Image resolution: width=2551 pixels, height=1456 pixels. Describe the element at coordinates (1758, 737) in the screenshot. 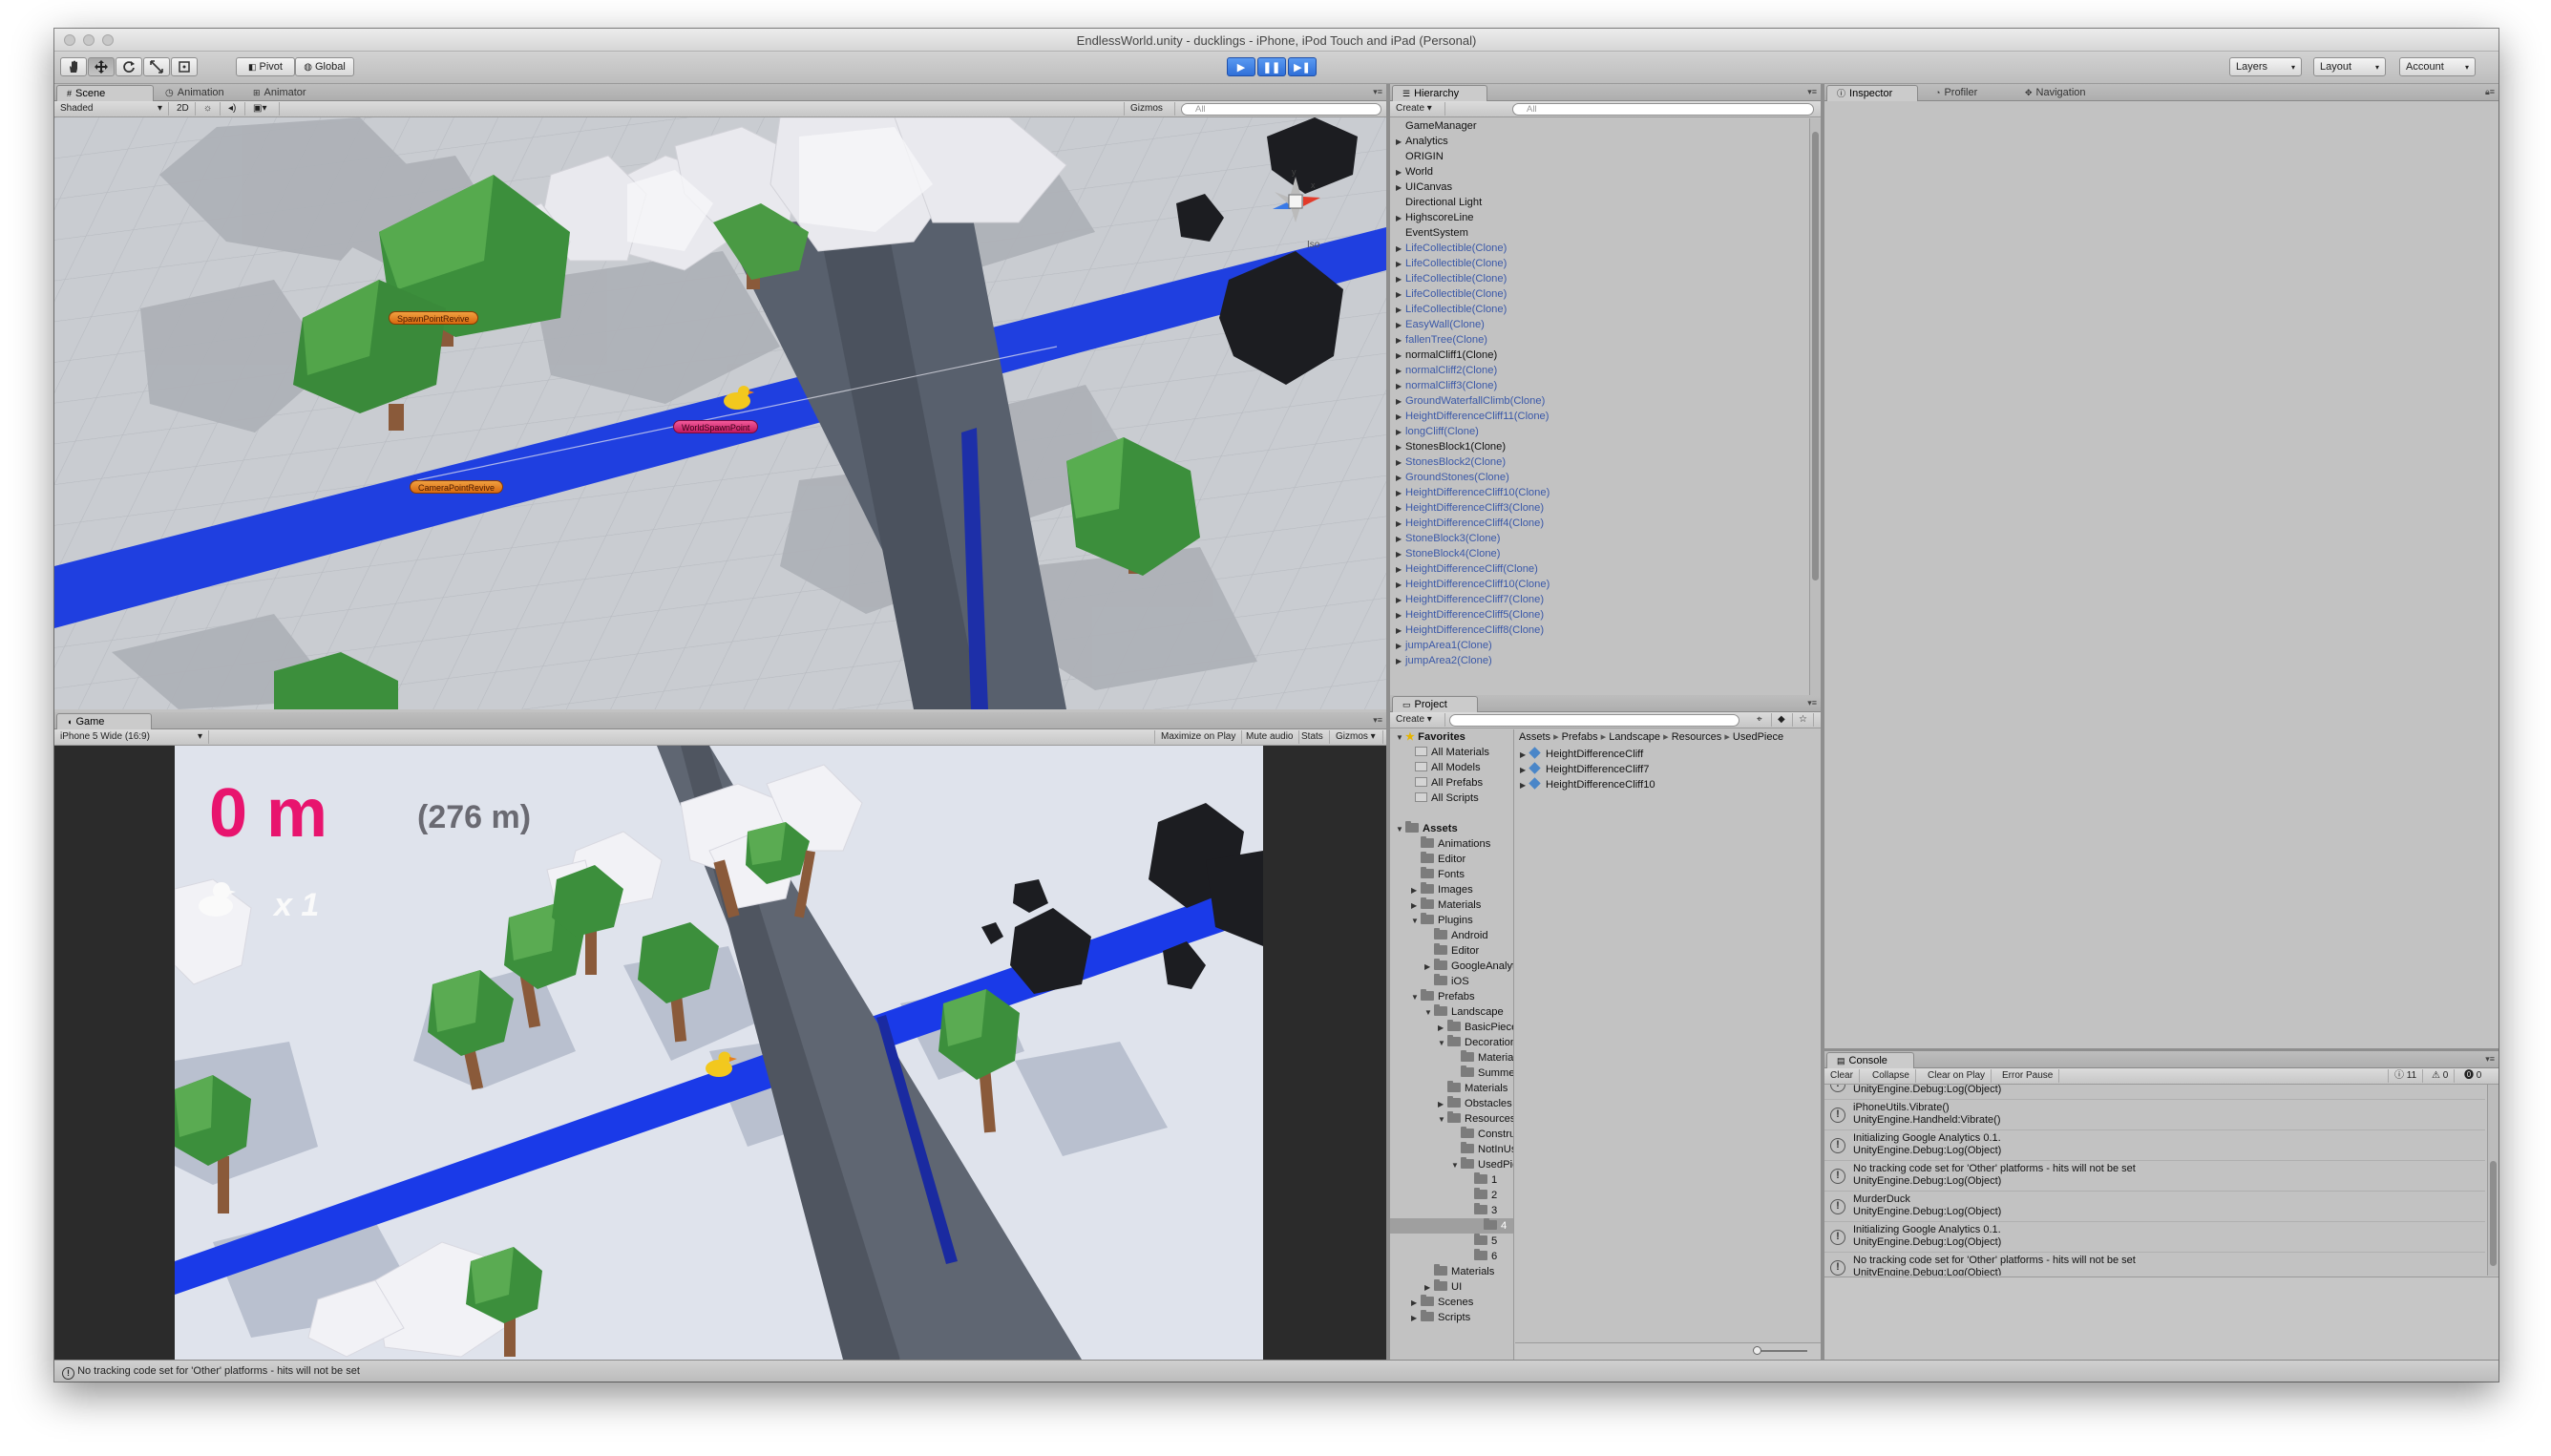

I see `breadcrumb-item: UsedPiece` at that location.